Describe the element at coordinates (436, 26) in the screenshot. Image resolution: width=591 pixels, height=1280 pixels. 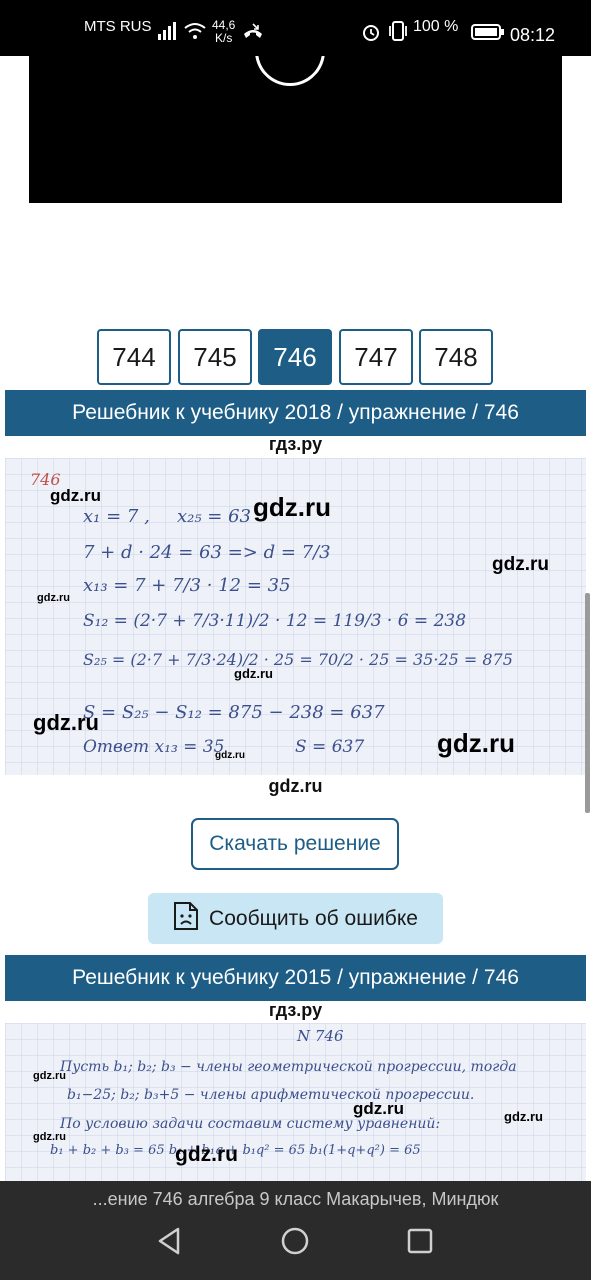
I see `battery-percent: 100 %` at that location.